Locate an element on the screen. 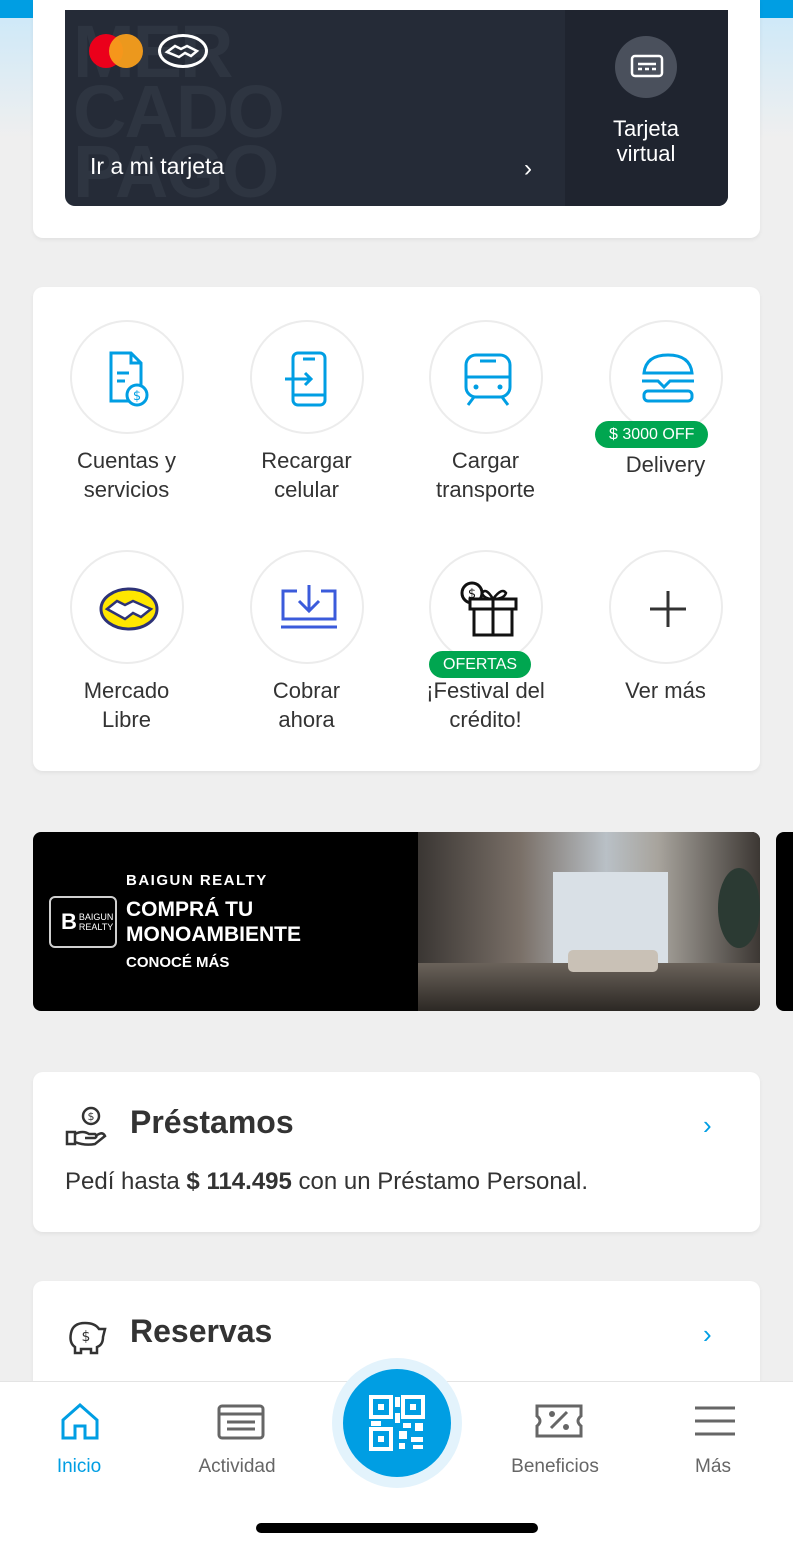 The width and height of the screenshot is (793, 1550). reserves-title: Reservas is located at coordinates (201, 1331).